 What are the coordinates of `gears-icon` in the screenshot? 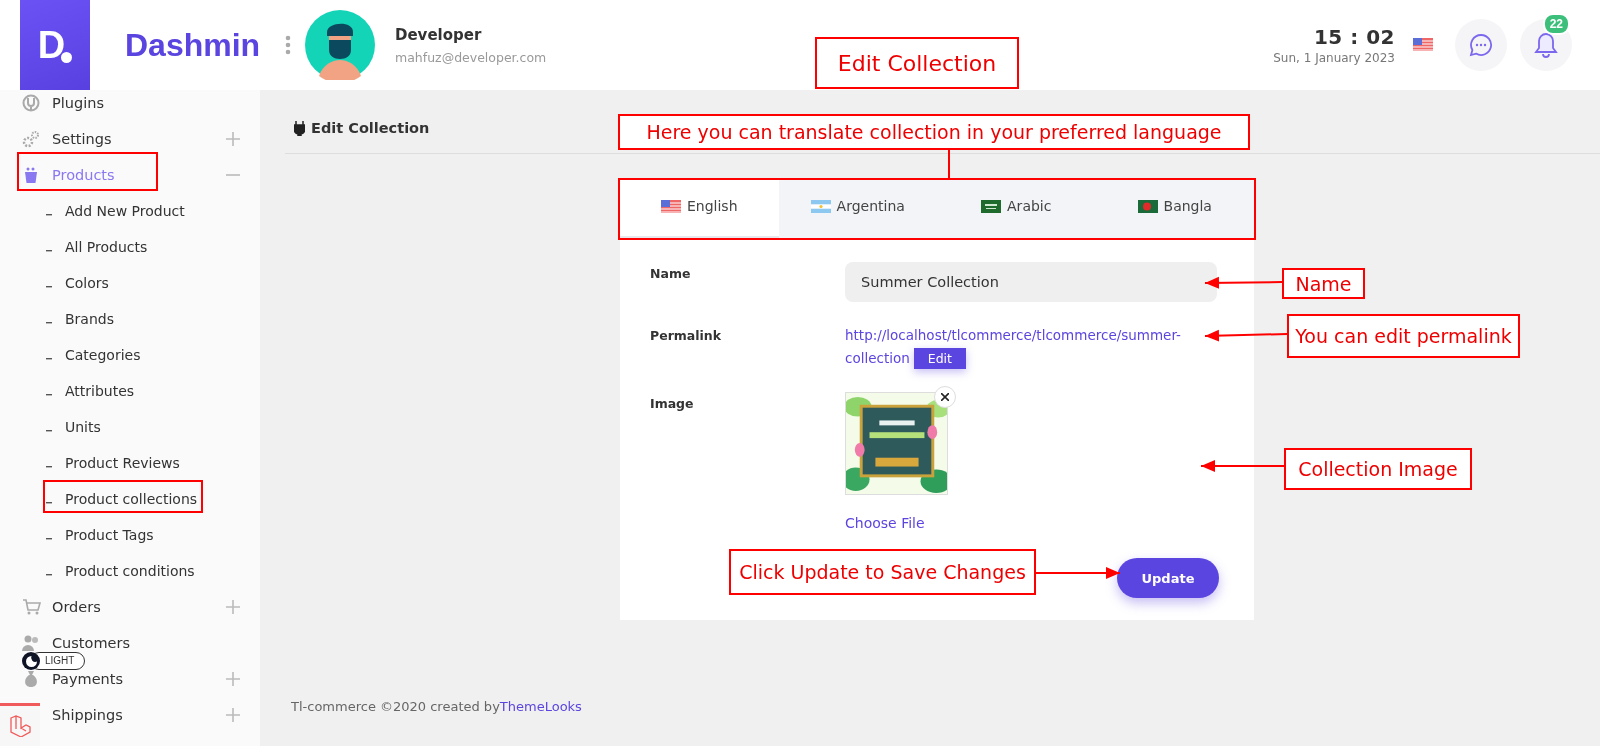 It's located at (31, 139).